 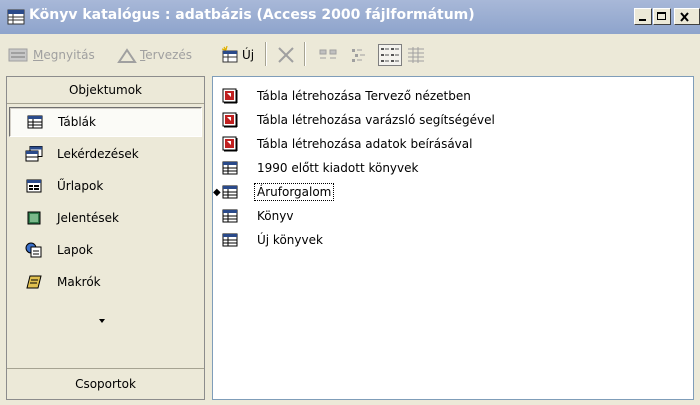 What do you see at coordinates (34, 250) in the screenshot?
I see `page-icon` at bounding box center [34, 250].